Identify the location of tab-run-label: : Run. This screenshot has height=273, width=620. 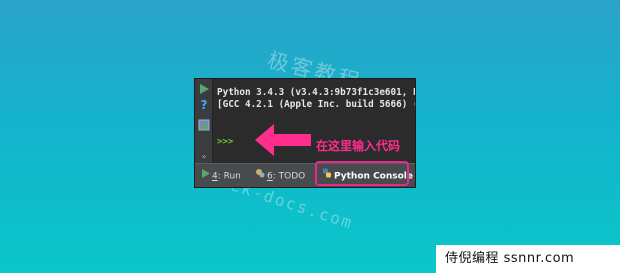
(229, 176).